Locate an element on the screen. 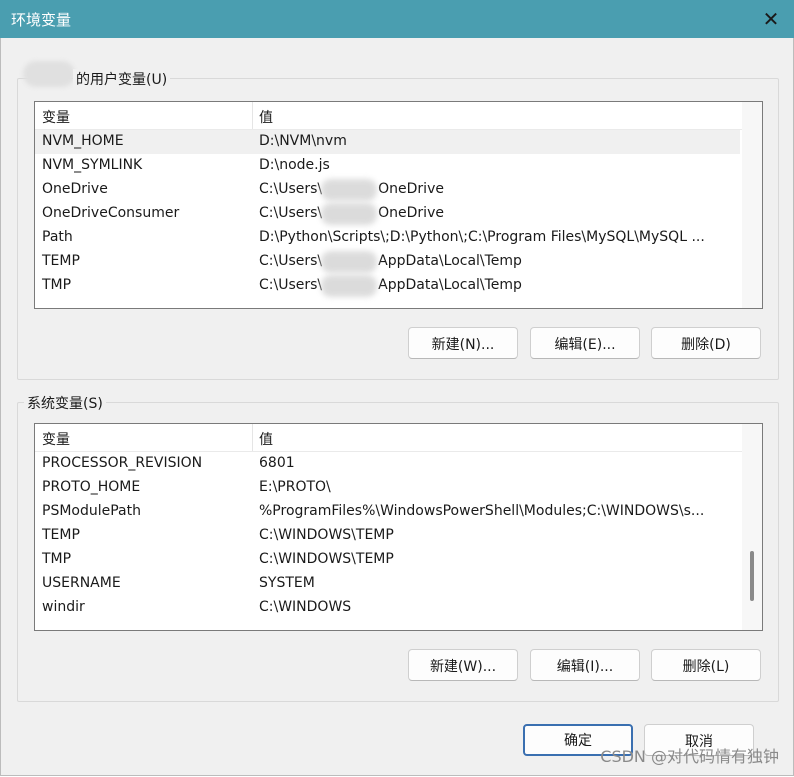  variable-name: windir is located at coordinates (63, 607).